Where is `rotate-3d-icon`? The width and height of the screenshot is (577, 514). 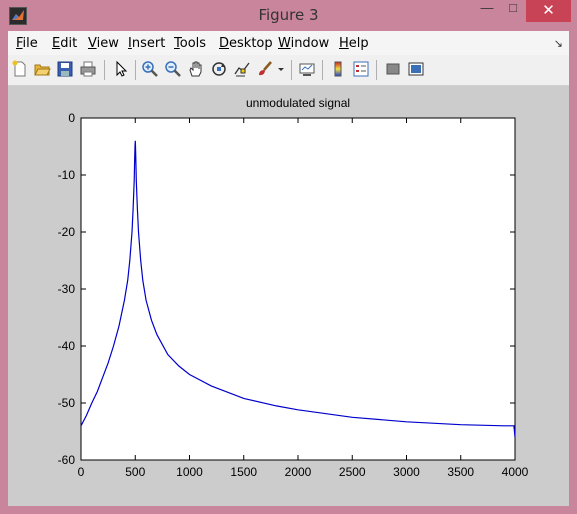 rotate-3d-icon is located at coordinates (219, 69).